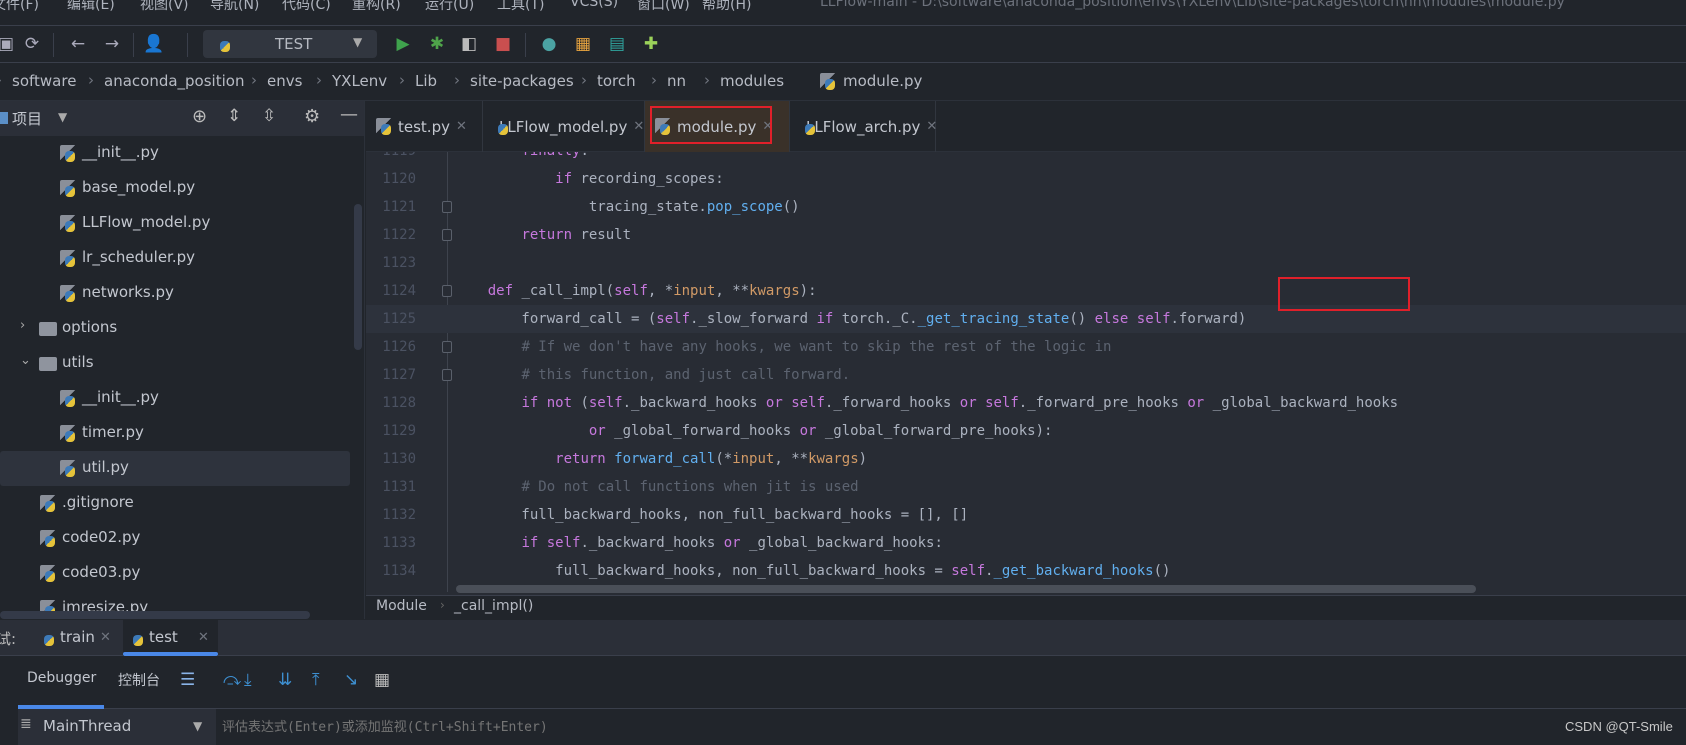 This screenshot has width=1686, height=745. Describe the element at coordinates (752, 81) in the screenshot. I see `breadcrumb-item: modules` at that location.